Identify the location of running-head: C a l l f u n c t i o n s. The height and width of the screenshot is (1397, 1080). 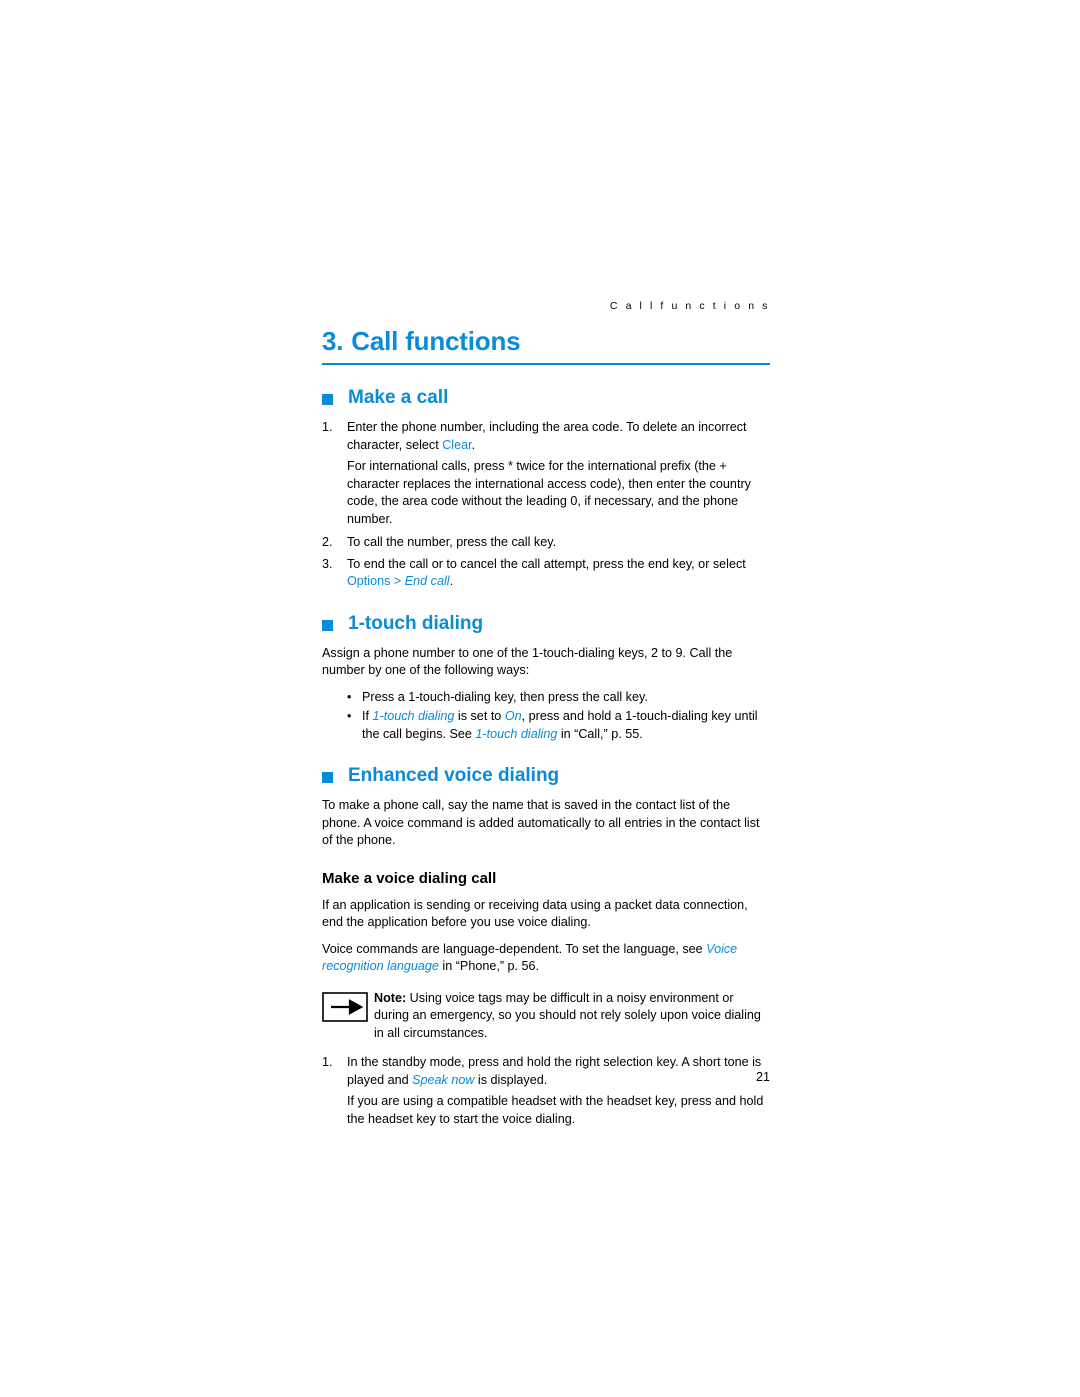
(689, 306).